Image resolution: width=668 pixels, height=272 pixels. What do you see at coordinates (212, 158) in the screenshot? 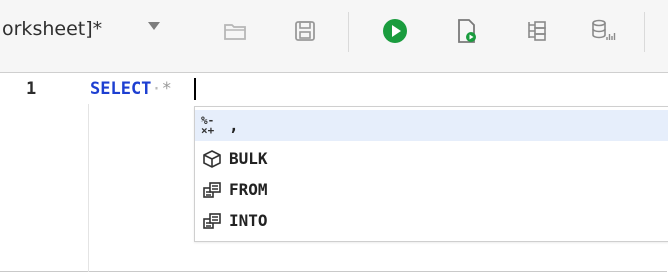
I see `cube-icon` at bounding box center [212, 158].